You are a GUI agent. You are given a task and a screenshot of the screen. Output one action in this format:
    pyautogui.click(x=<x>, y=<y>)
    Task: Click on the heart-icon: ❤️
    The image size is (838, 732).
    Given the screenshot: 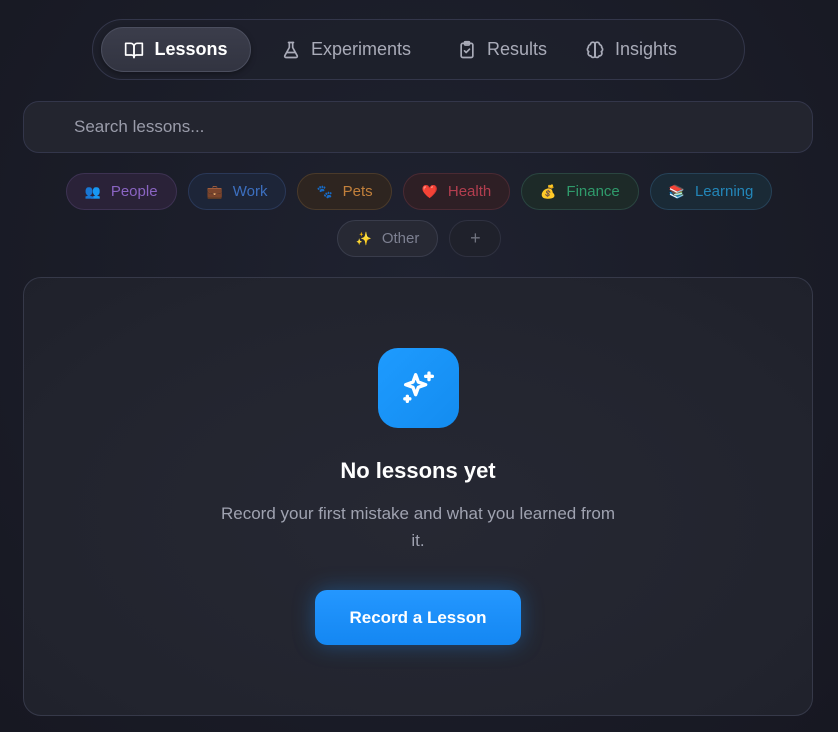 What is the action you would take?
    pyautogui.click(x=429, y=191)
    